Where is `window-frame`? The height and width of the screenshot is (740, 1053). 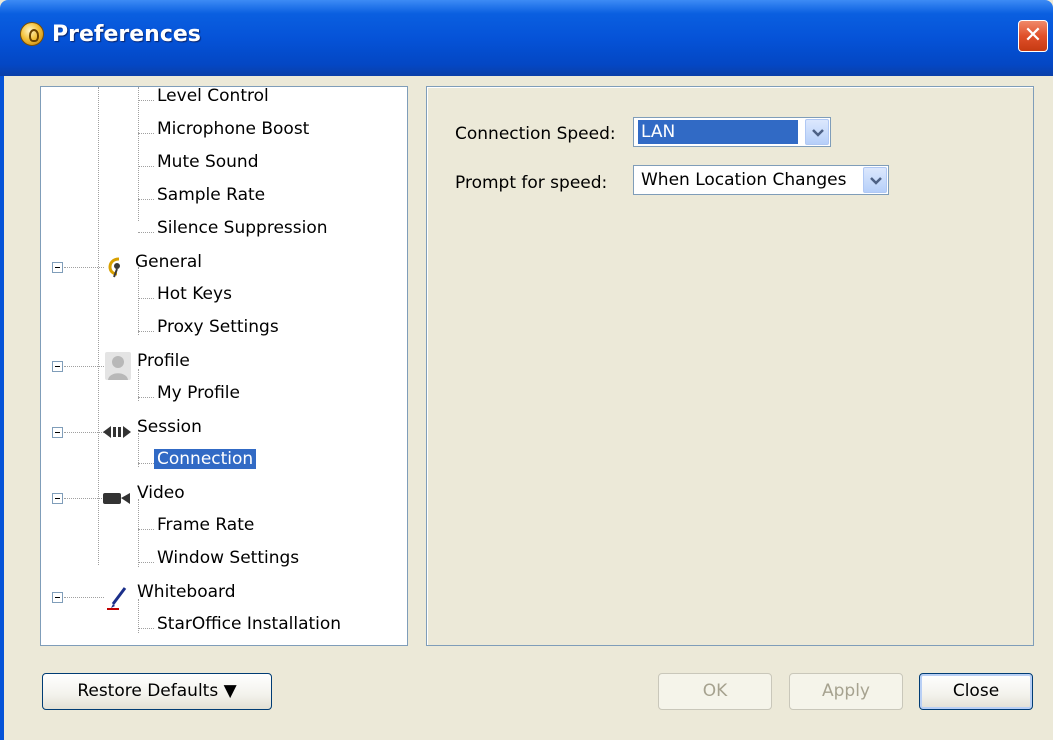 window-frame is located at coordinates (2, 408).